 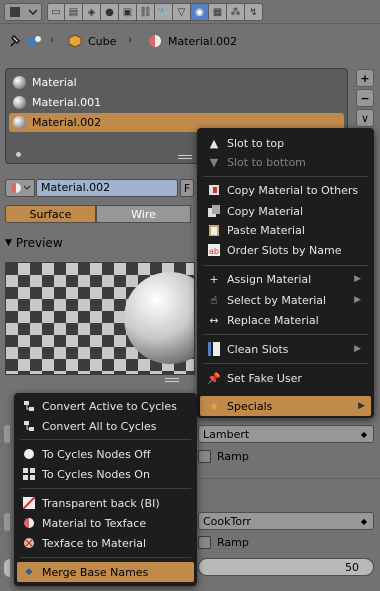 What do you see at coordinates (84, 543) in the screenshot?
I see `menu-item-texface-to-material: Texface to Material` at bounding box center [84, 543].